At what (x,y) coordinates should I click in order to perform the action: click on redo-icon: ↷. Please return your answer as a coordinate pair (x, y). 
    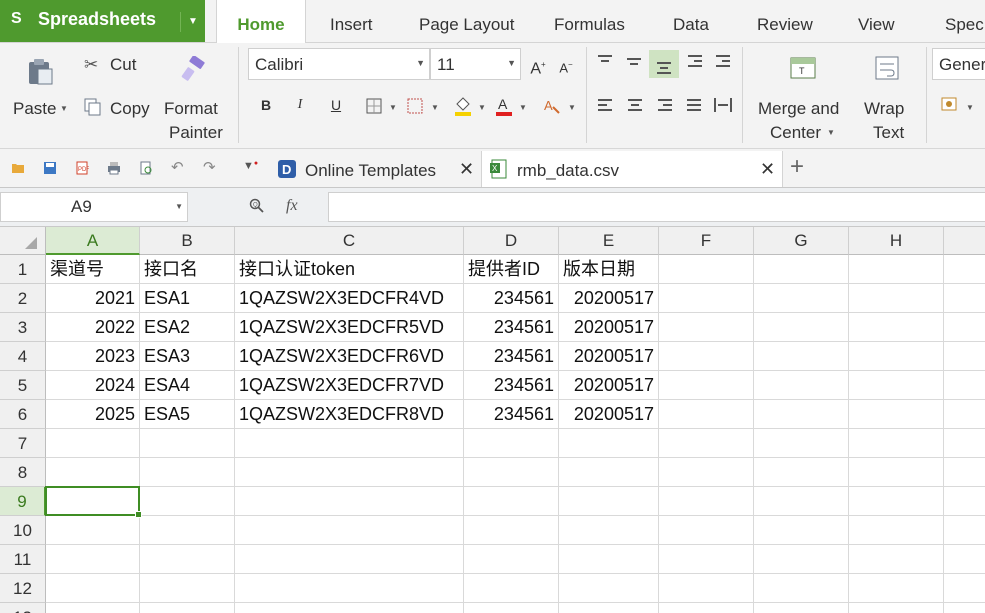
    Looking at the image, I should click on (210, 167).